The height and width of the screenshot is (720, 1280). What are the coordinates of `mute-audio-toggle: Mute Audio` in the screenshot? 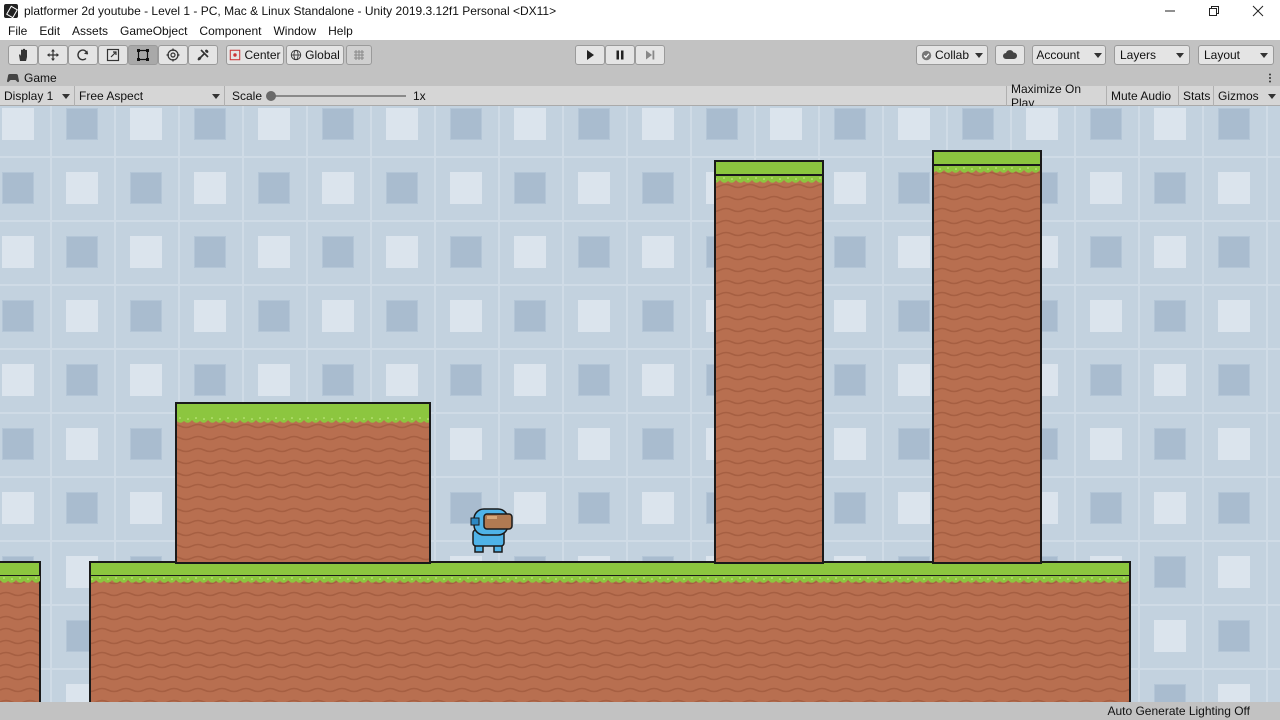 It's located at (1143, 96).